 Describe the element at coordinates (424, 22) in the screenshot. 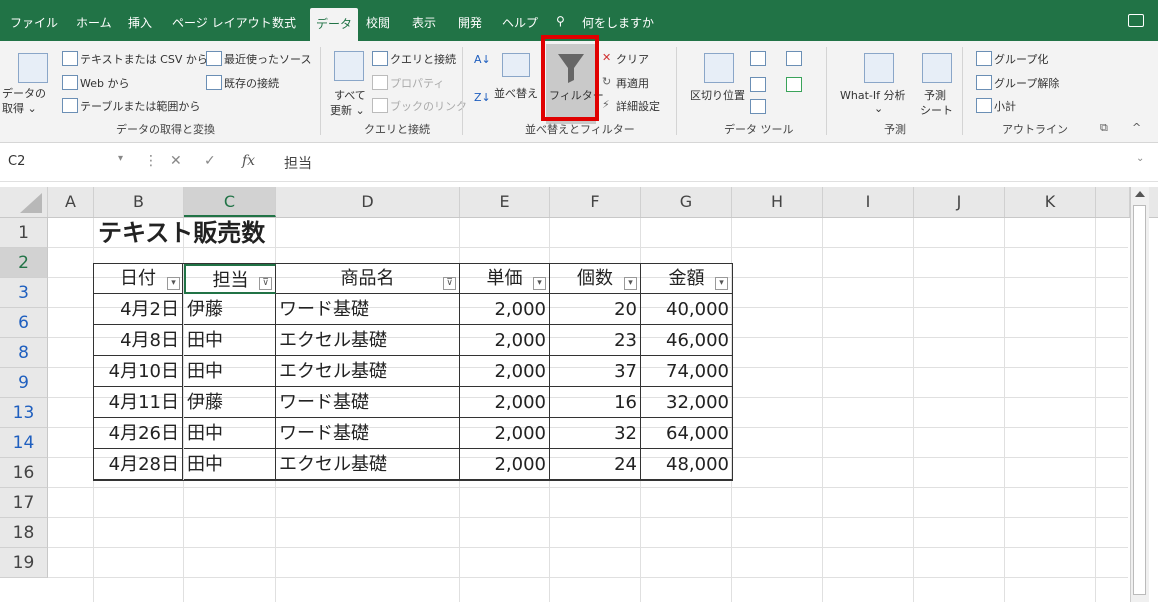

I see `tab-view: 表示` at that location.